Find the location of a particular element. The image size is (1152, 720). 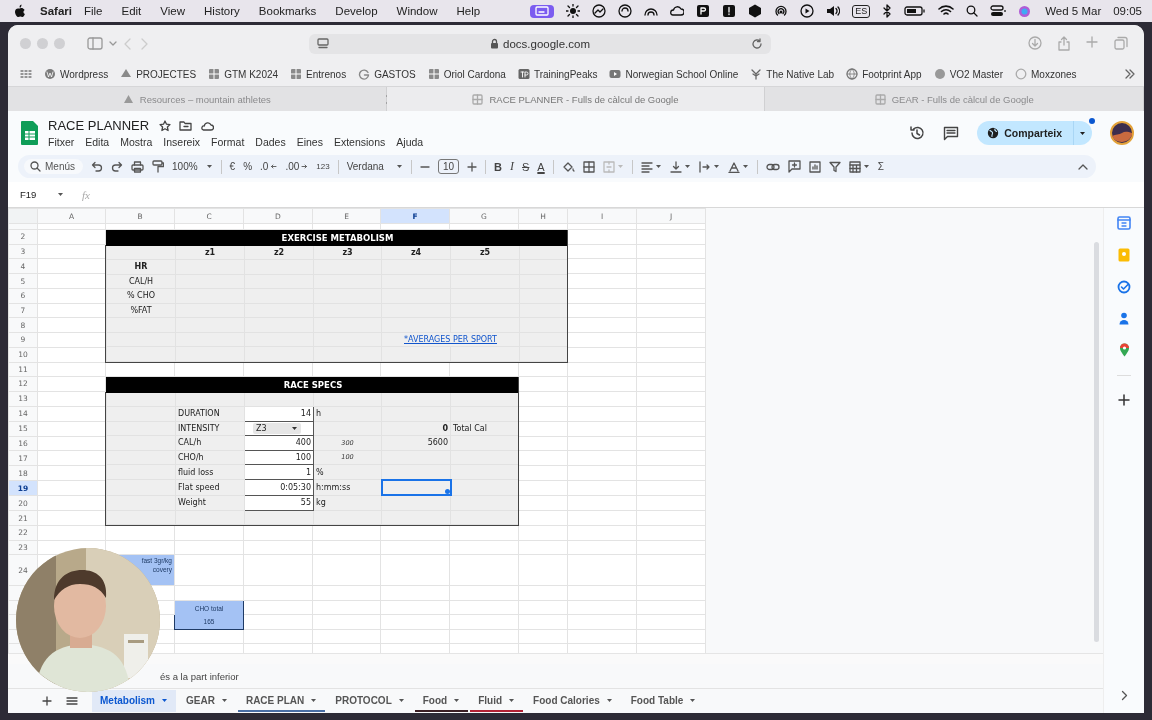

bookmark-item: PROJECTES is located at coordinates (158, 74).